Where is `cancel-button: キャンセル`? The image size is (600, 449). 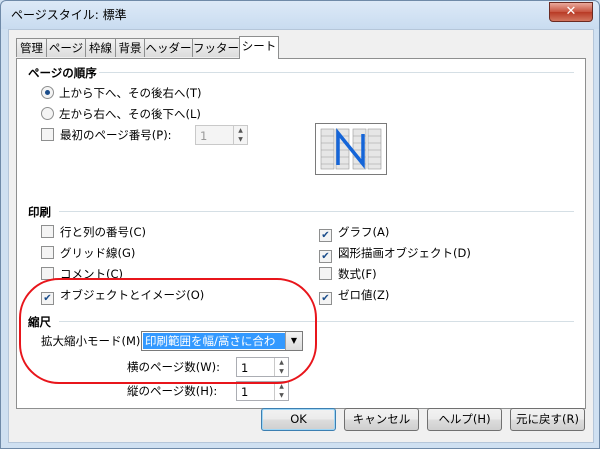 cancel-button: キャンセル is located at coordinates (381, 419).